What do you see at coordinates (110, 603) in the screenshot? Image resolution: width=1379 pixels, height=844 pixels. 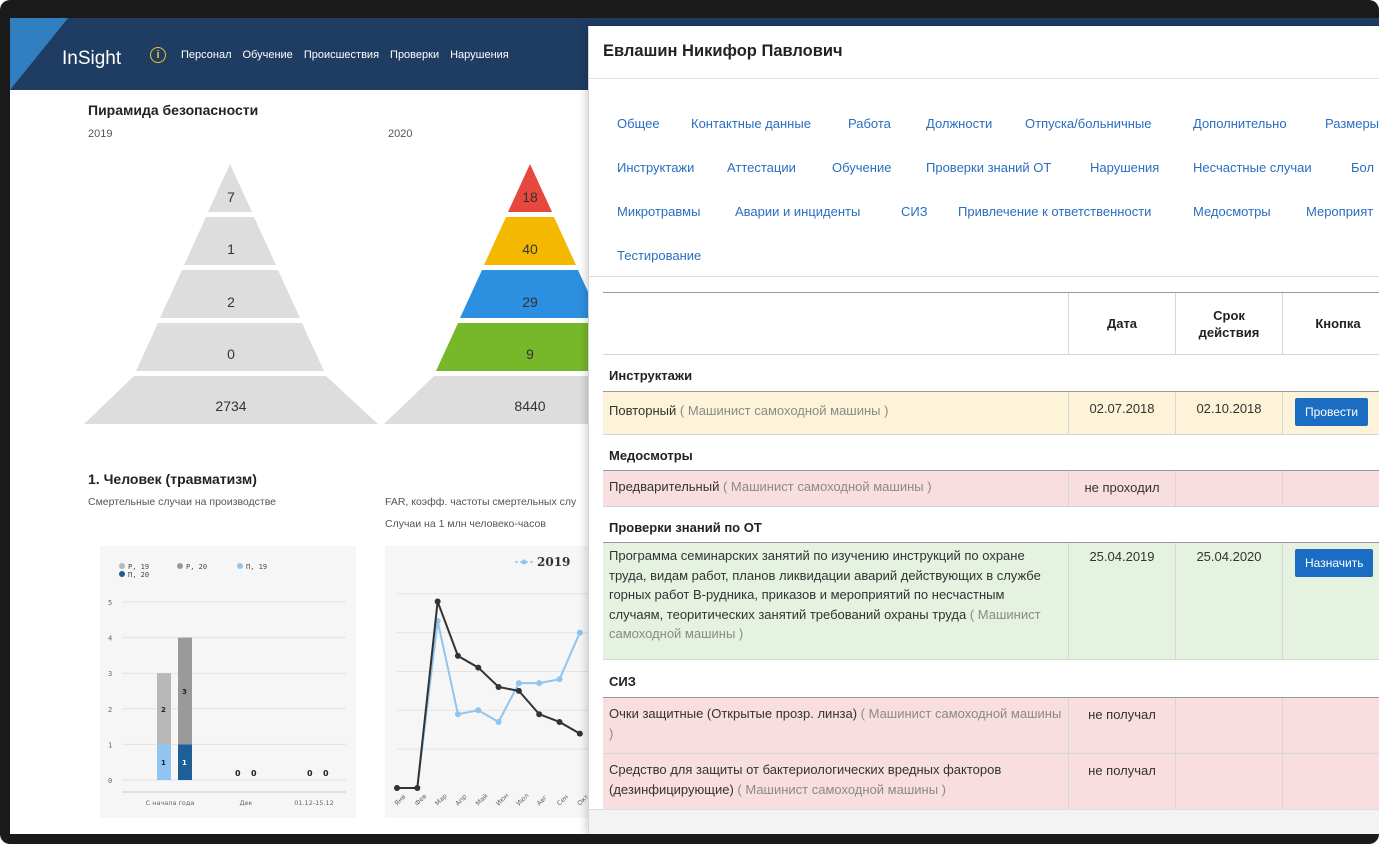 I see `y-tick-label: 5` at bounding box center [110, 603].